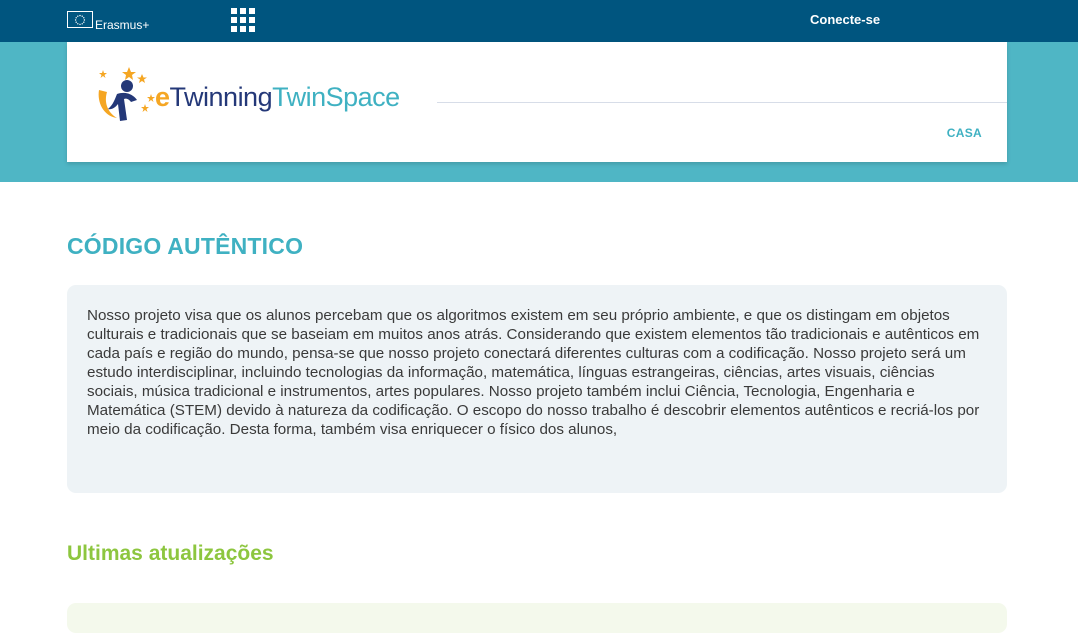  Describe the element at coordinates (537, 618) in the screenshot. I see `updates-list` at that location.